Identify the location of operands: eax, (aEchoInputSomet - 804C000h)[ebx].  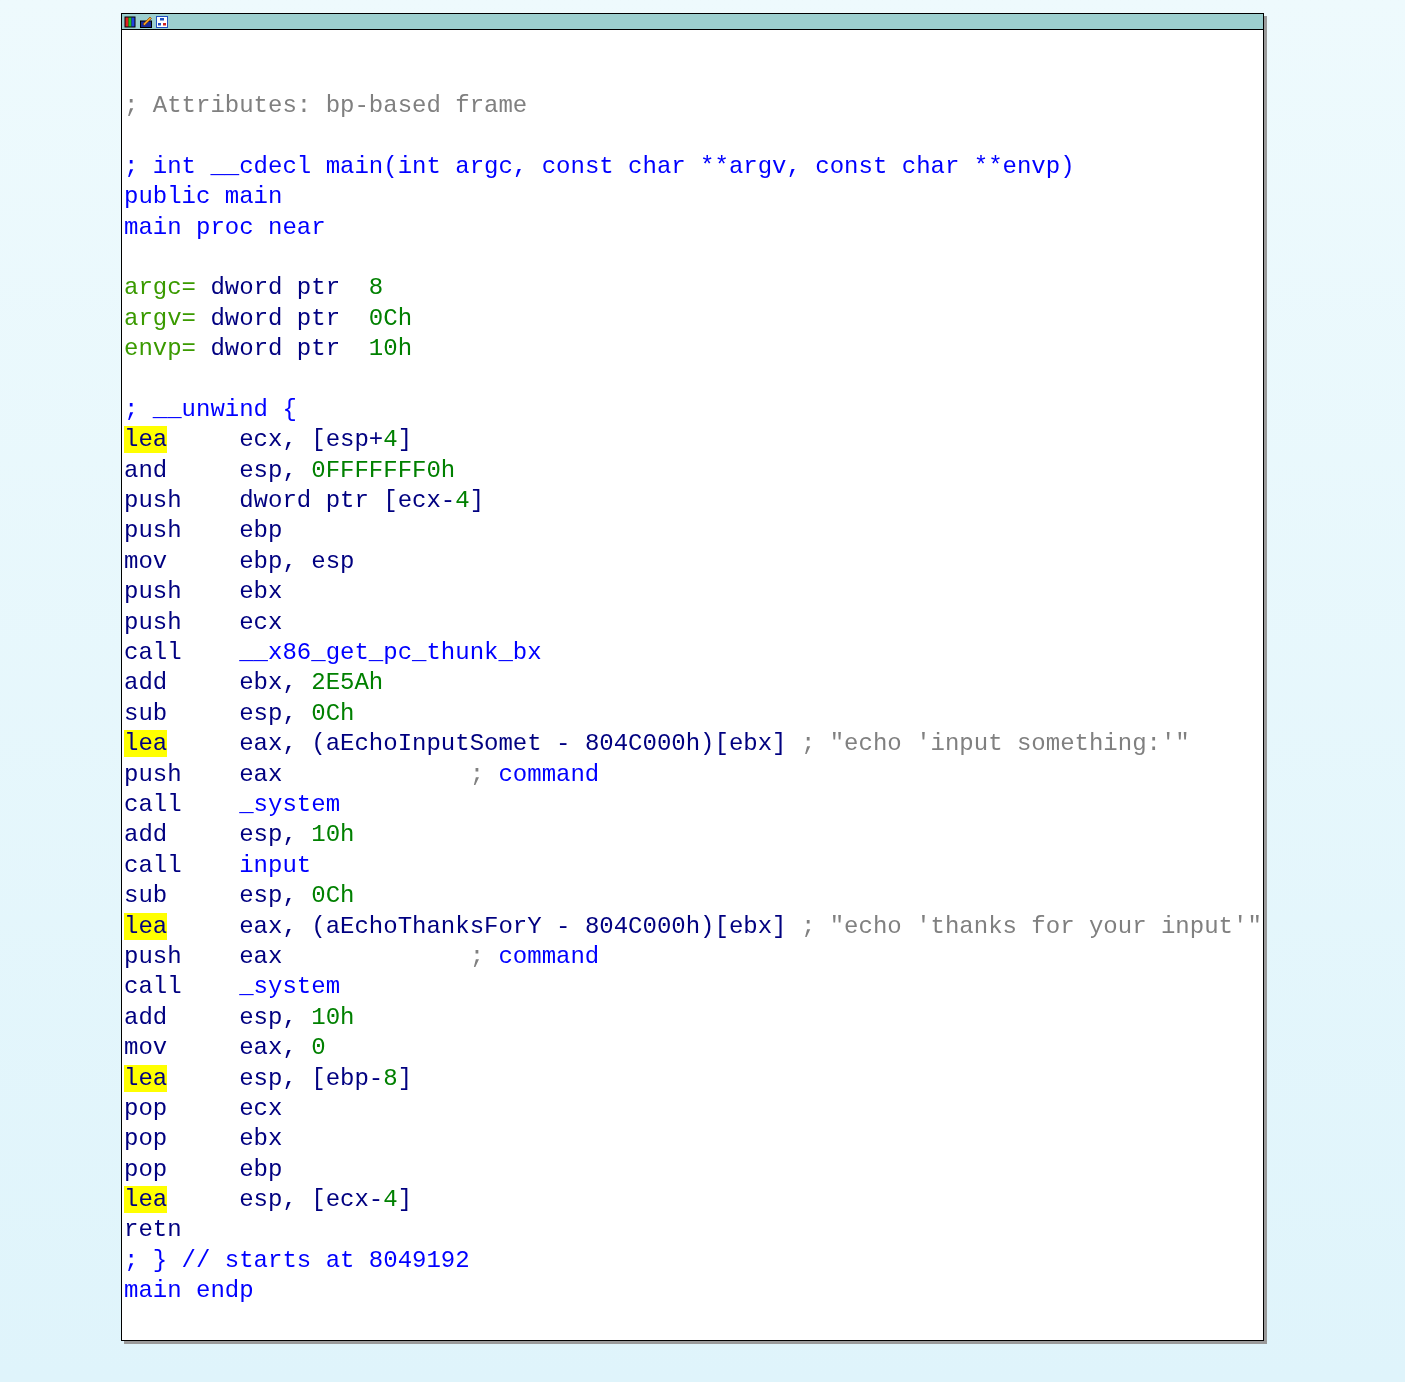
(513, 744).